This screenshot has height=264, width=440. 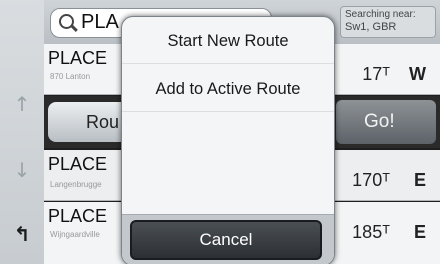 What do you see at coordinates (22, 170) in the screenshot?
I see `arrow-down-icon: ↓` at bounding box center [22, 170].